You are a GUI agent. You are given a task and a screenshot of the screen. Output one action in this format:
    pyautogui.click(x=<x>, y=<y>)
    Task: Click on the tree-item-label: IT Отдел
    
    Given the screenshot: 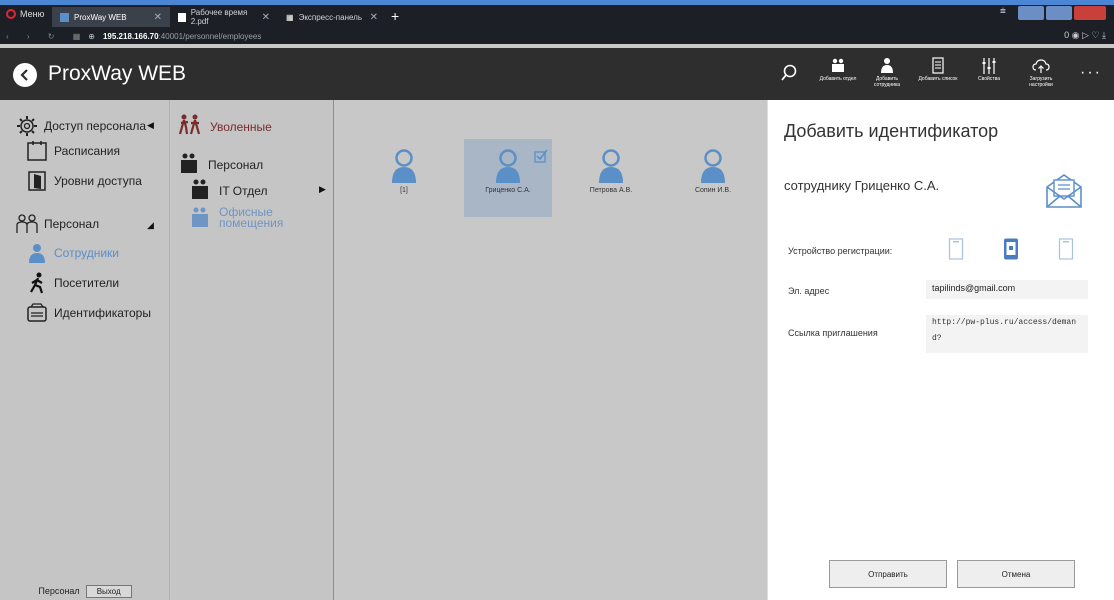 What is the action you would take?
    pyautogui.click(x=243, y=190)
    